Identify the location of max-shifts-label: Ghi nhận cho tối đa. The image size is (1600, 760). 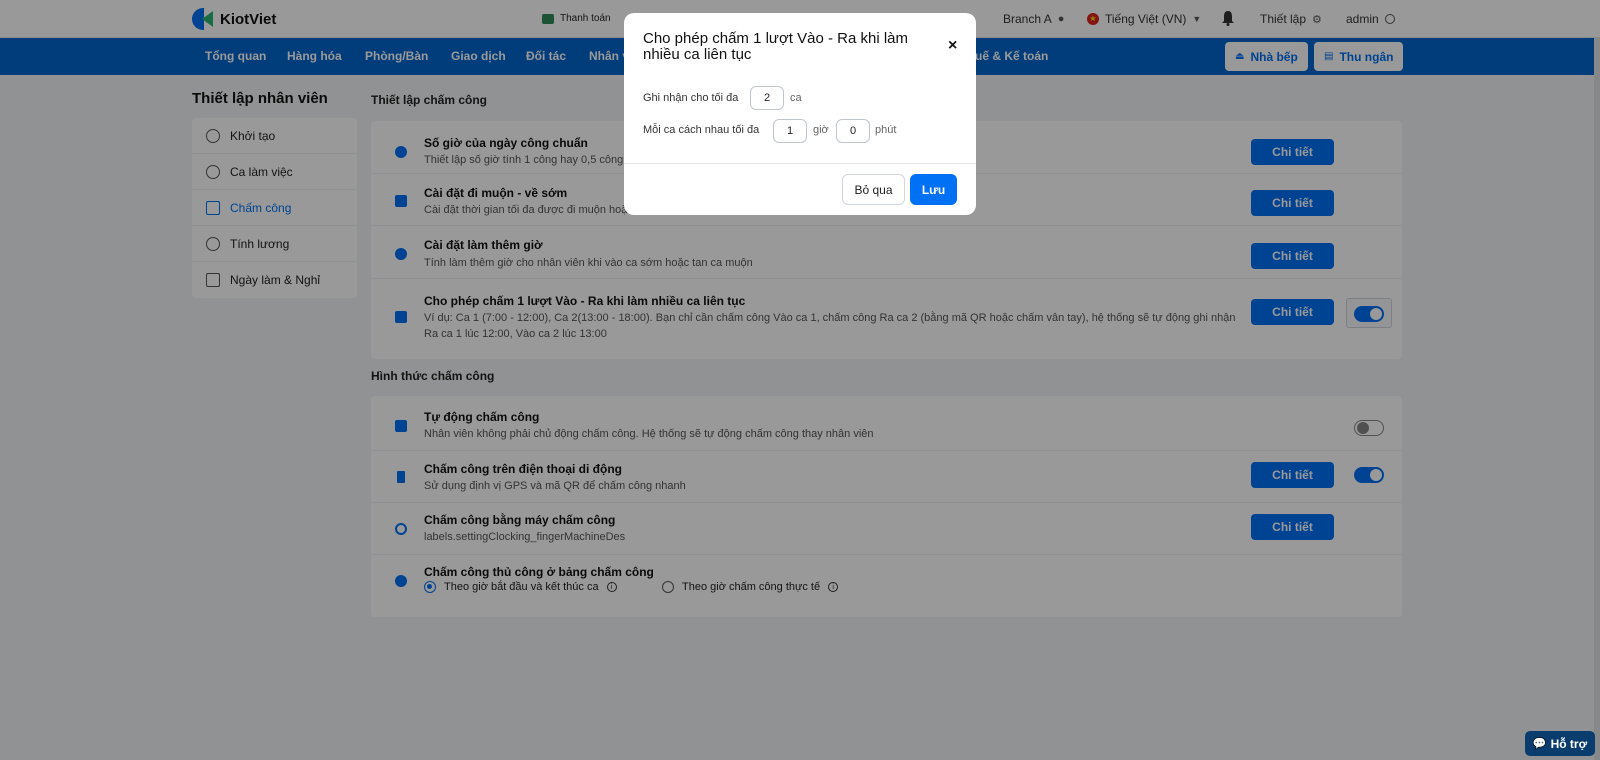
(691, 98).